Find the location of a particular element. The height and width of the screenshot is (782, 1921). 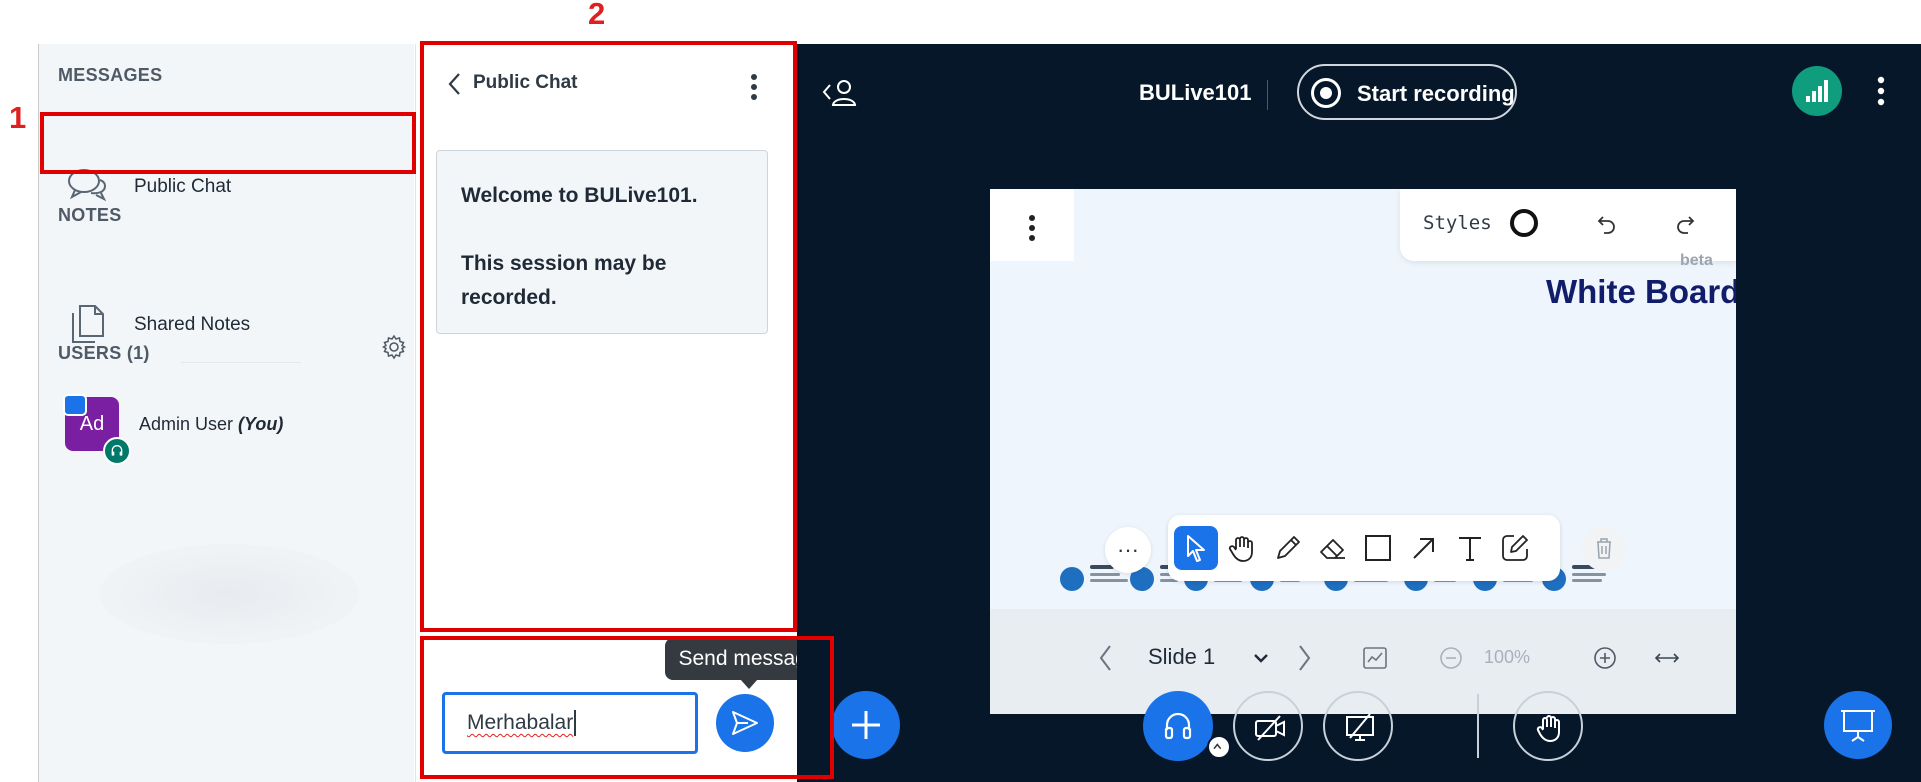

presentation-toggle-button is located at coordinates (1858, 725).